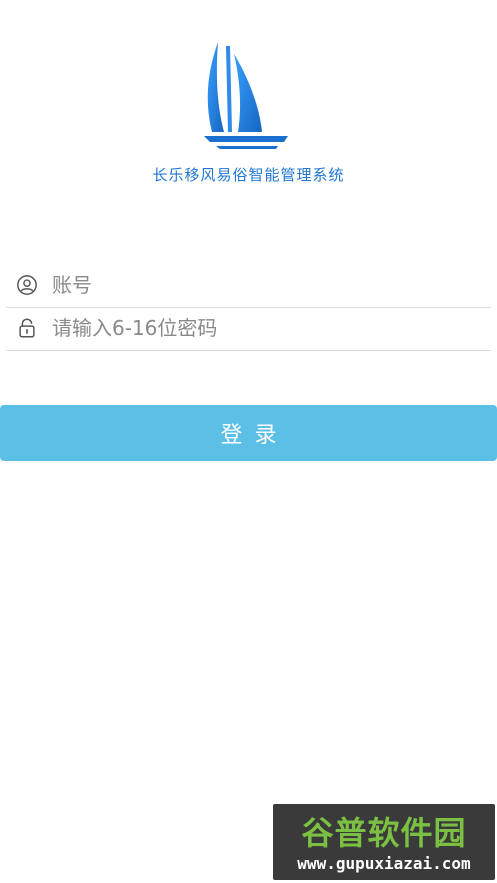 Image resolution: width=497 pixels, height=883 pixels. What do you see at coordinates (27, 328) in the screenshot?
I see `lock-icon` at bounding box center [27, 328].